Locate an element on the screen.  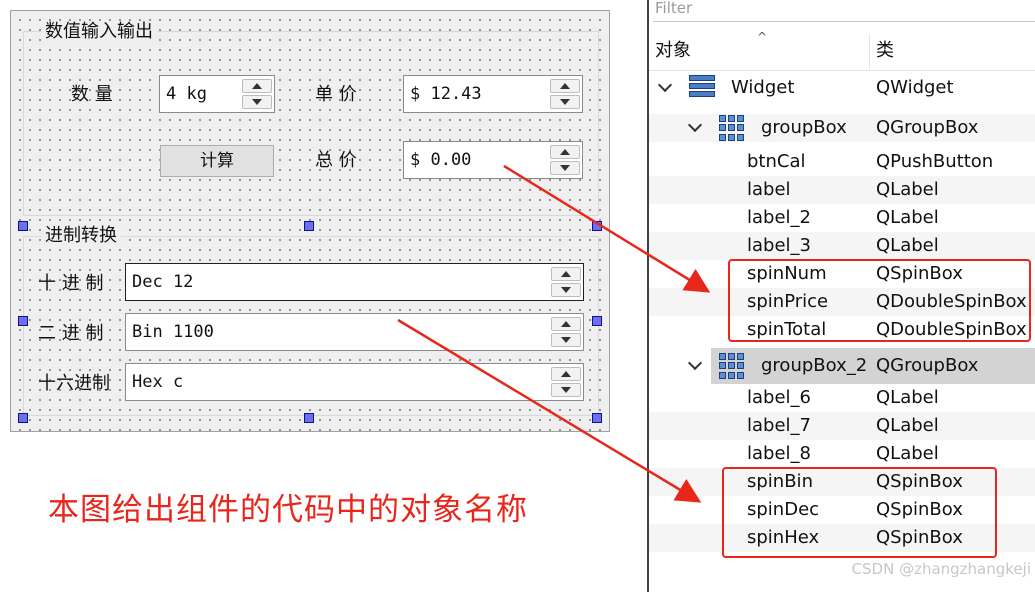
annotation-caption: 本图给出组件的代码中的对象名称 is located at coordinates (288, 510).